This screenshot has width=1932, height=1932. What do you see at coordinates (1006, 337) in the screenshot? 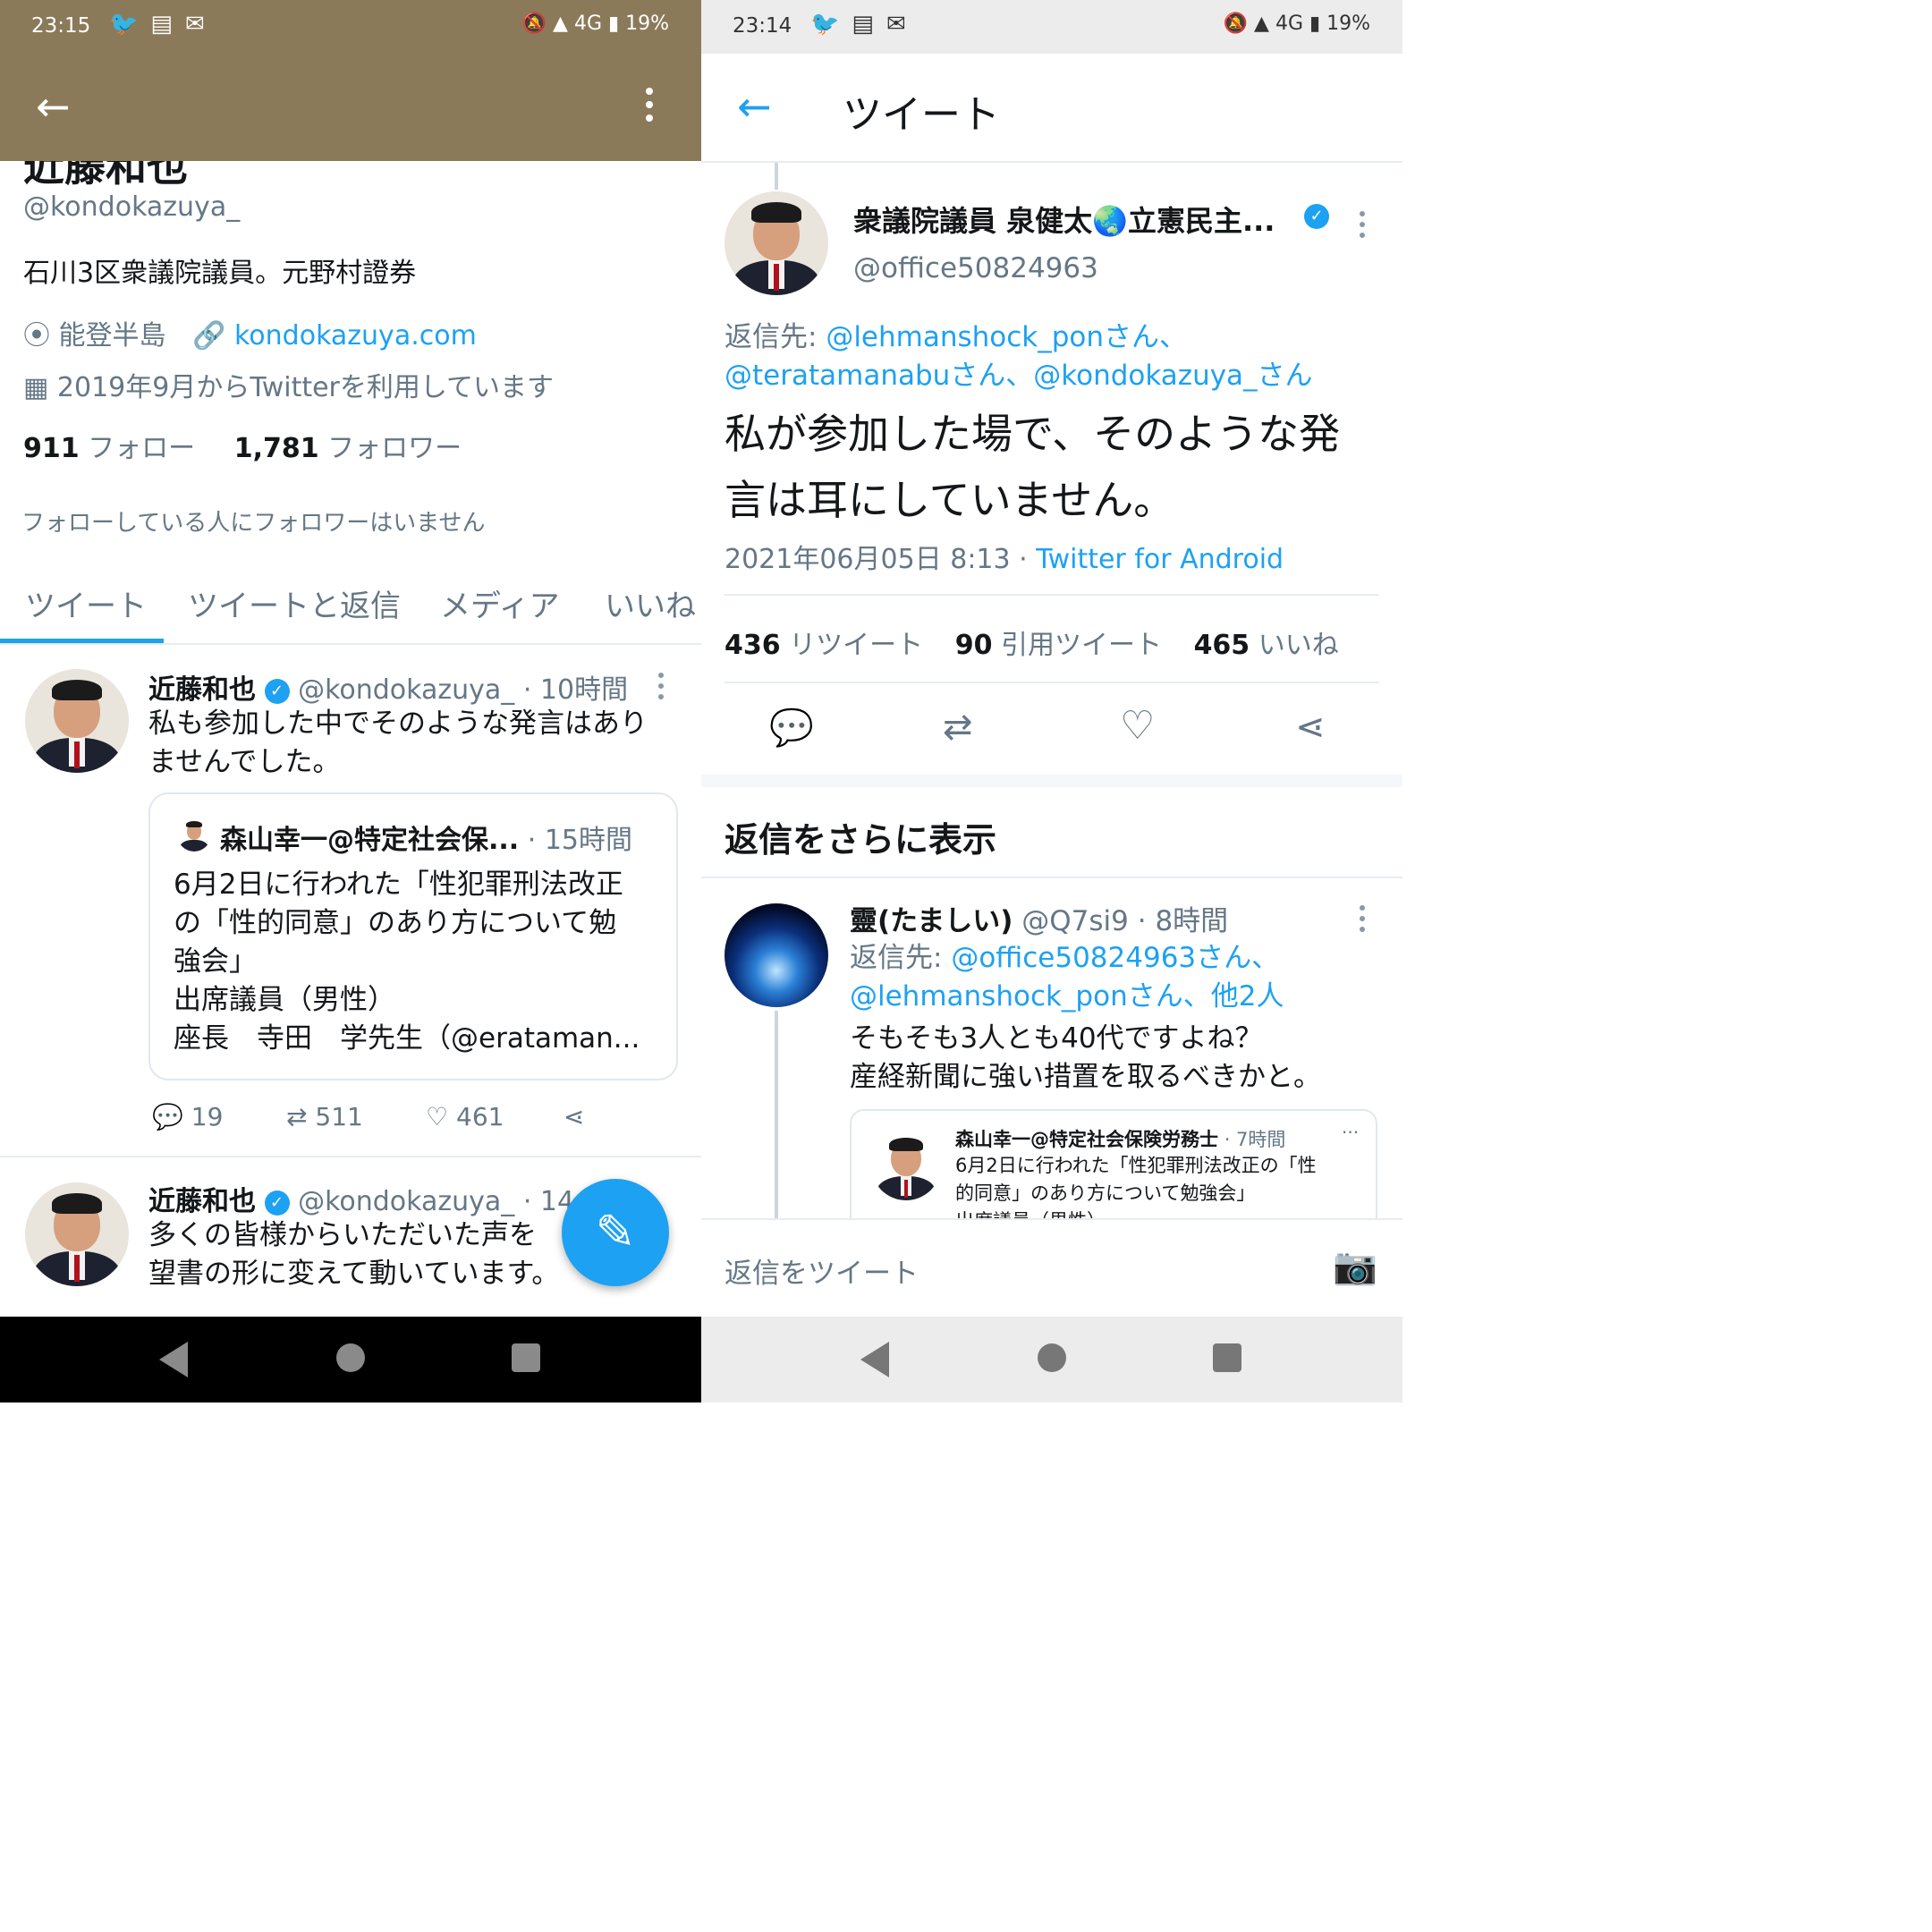
I see `reply-mention: @lehmanshock_ponさん、` at bounding box center [1006, 337].